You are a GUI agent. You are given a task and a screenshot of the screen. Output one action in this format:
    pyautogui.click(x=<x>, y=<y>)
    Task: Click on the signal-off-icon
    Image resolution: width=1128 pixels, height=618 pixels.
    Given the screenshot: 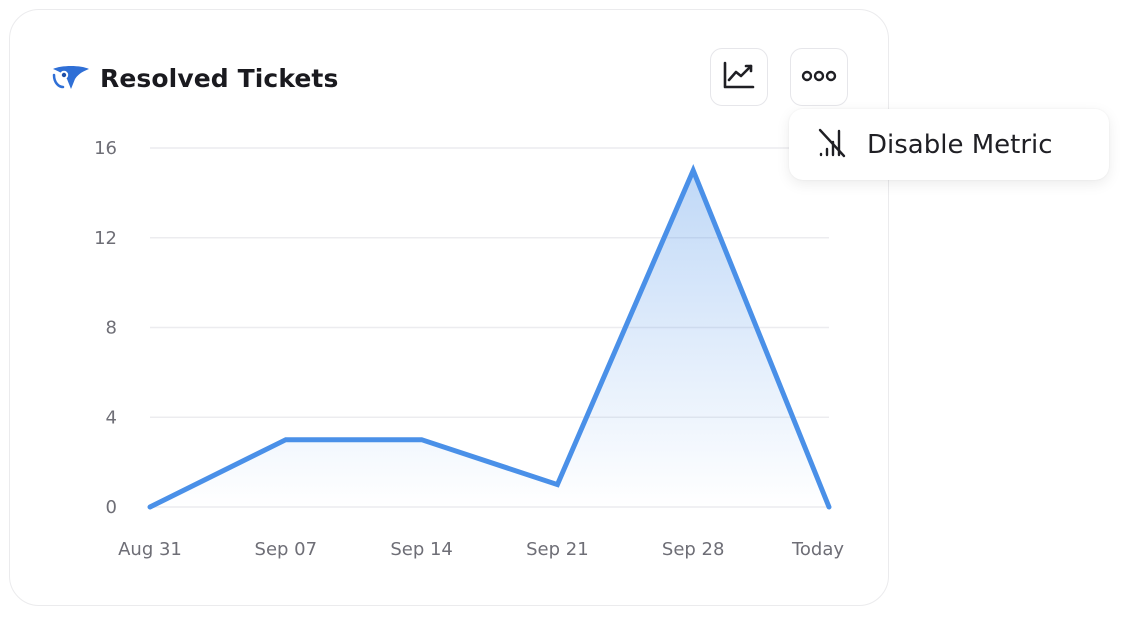 What is the action you would take?
    pyautogui.click(x=832, y=145)
    